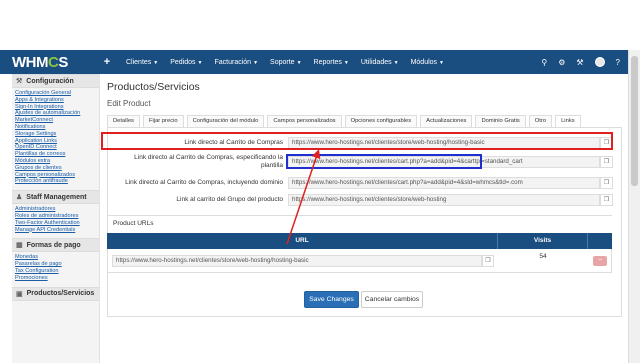 This screenshot has width=640, height=363. Describe the element at coordinates (634, 121) in the screenshot. I see `scrollbar-thumb` at that location.